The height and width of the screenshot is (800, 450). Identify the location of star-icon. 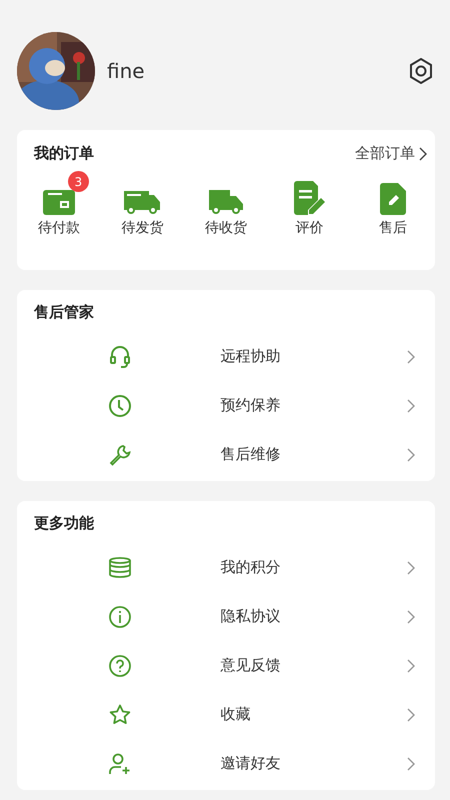
(120, 715).